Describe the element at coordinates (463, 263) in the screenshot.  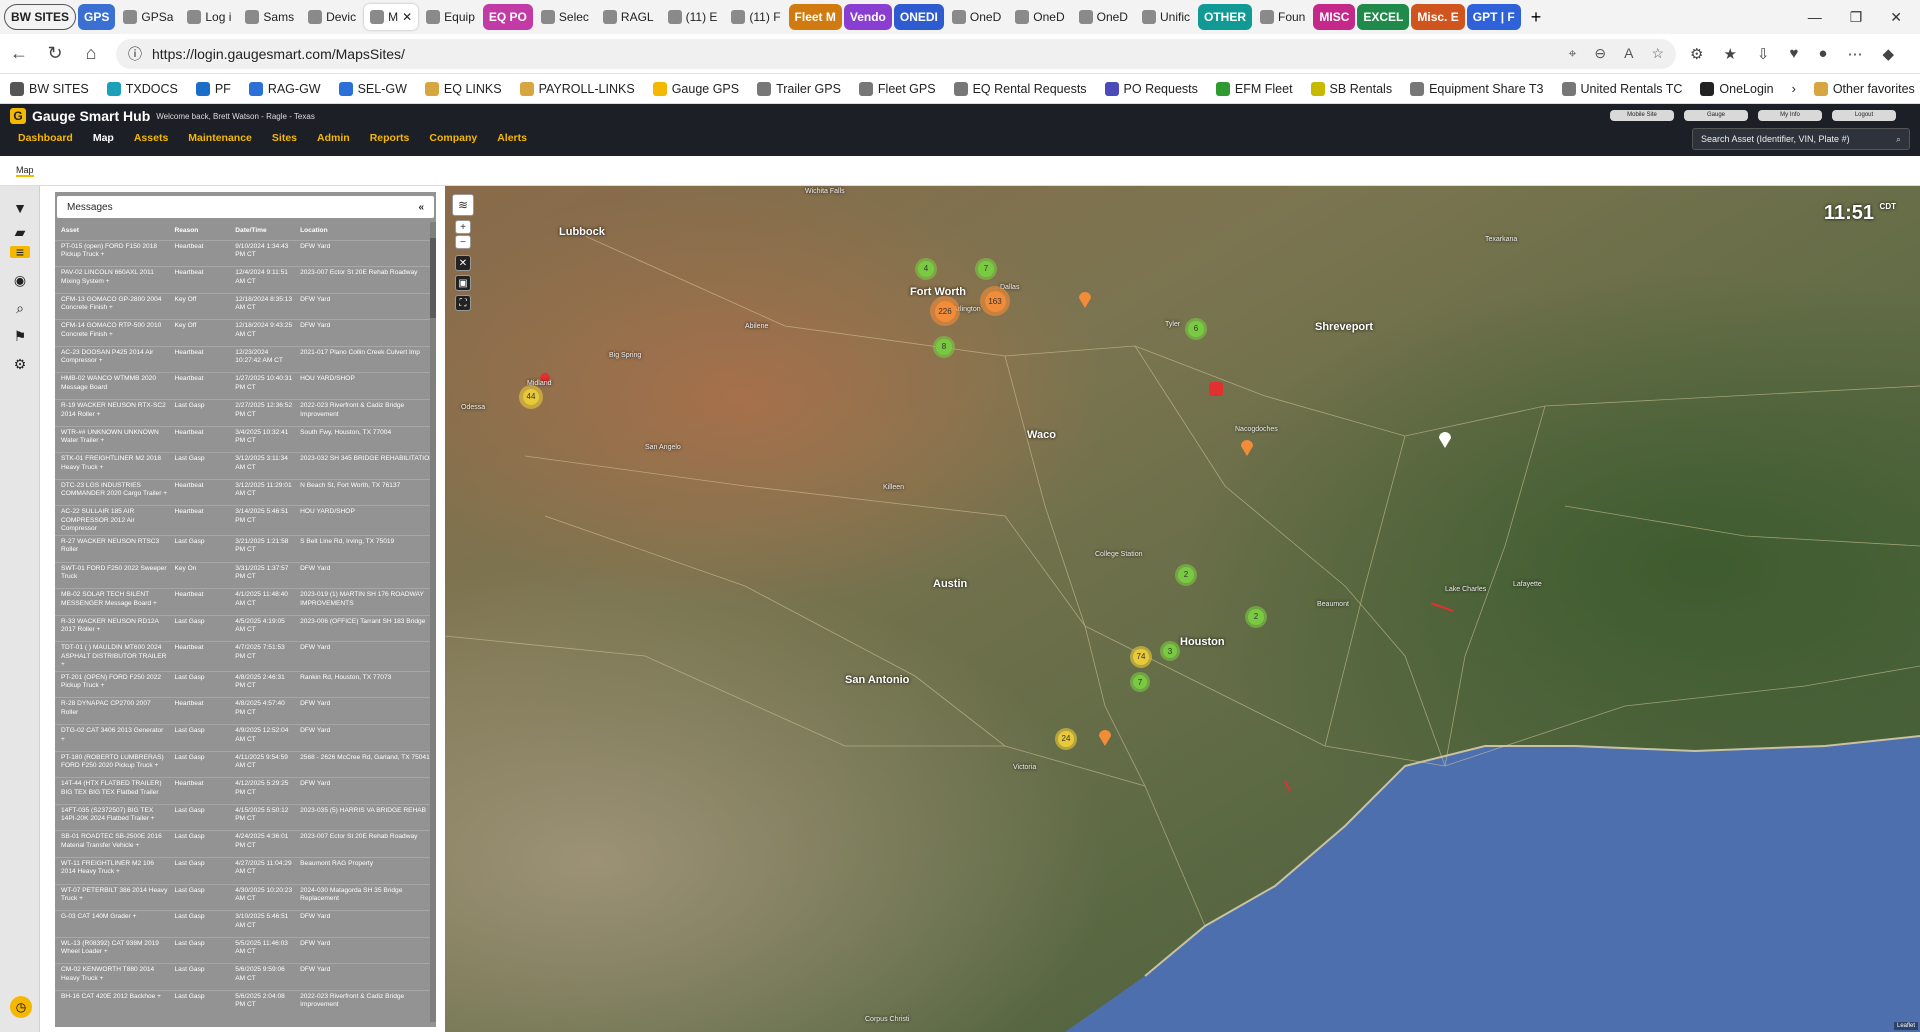
I see `close-overlay-icon: ✕` at that location.